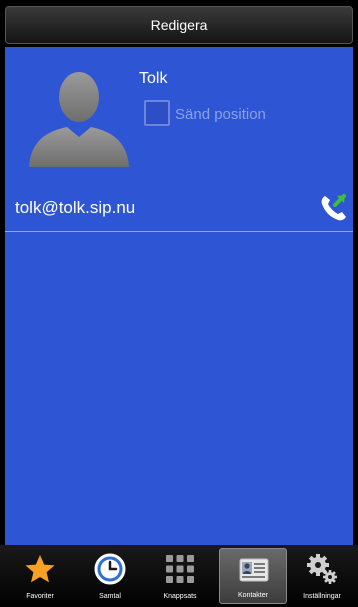 Image resolution: width=358 pixels, height=607 pixels. What do you see at coordinates (110, 569) in the screenshot?
I see `clock-icon` at bounding box center [110, 569].